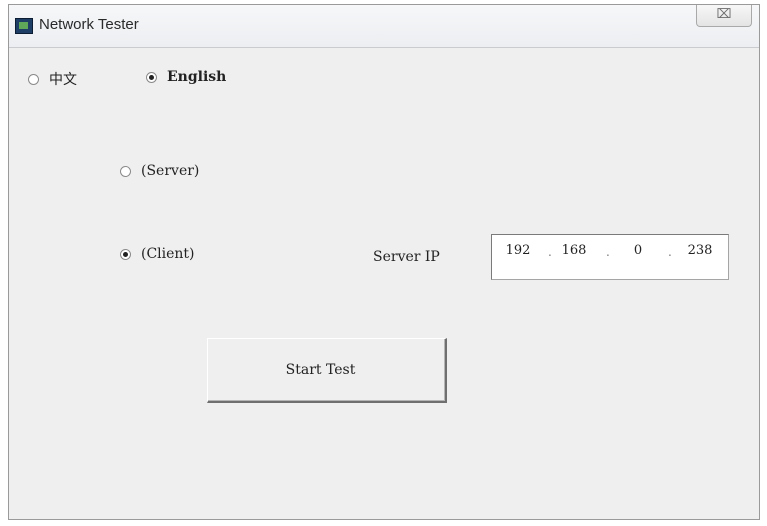 The image size is (767, 526). I want to click on ip-octet-3: 0, so click(638, 250).